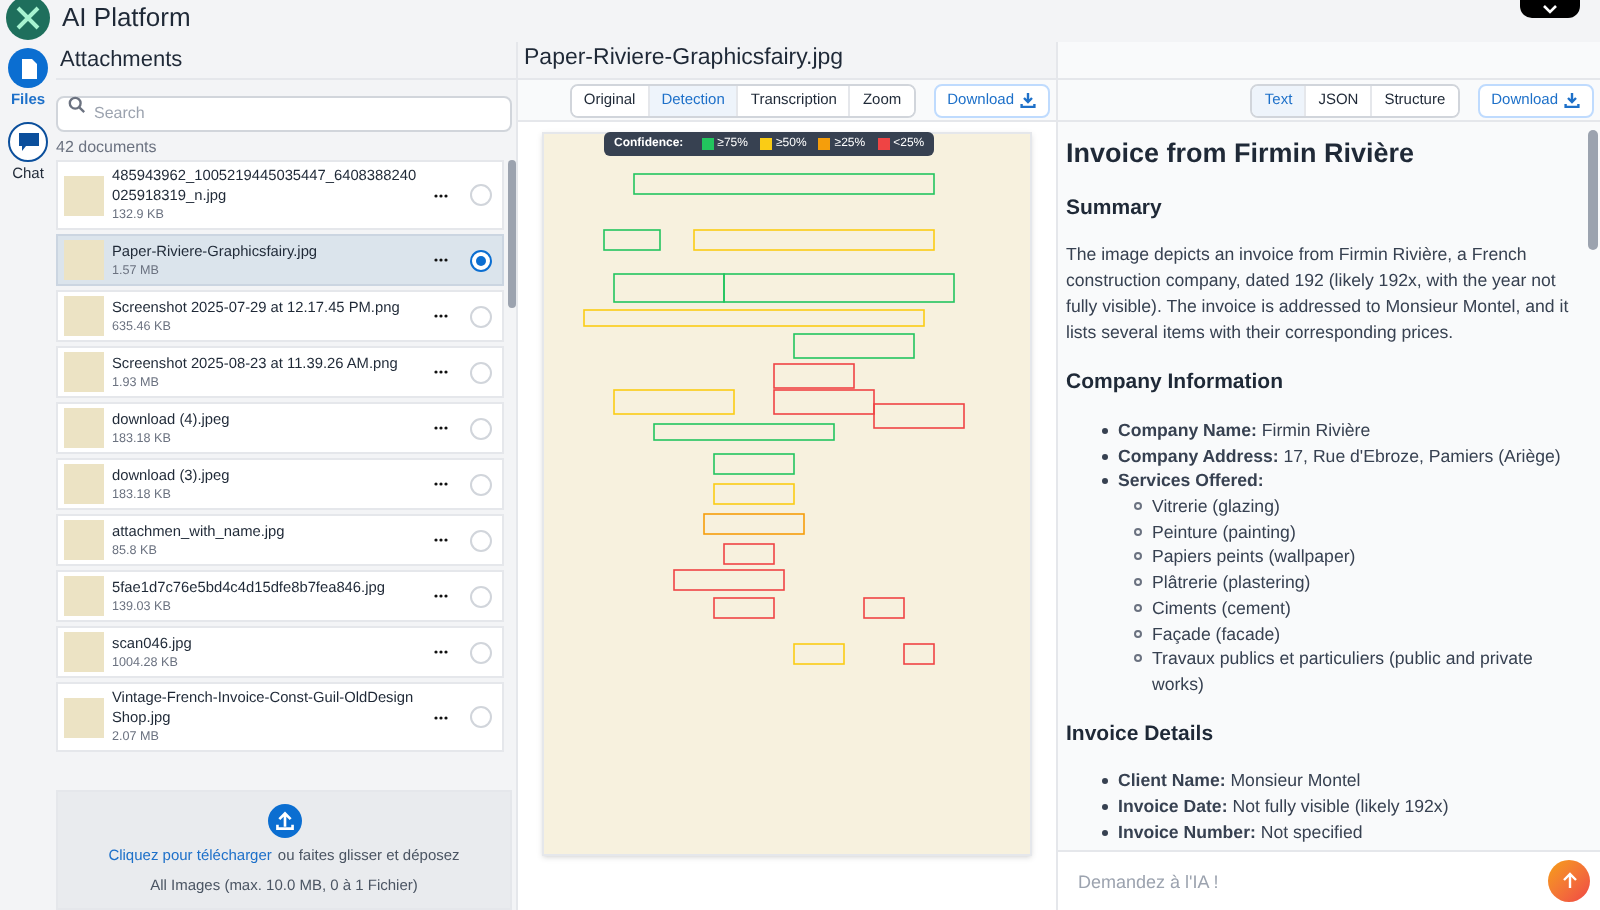 The width and height of the screenshot is (1600, 910). What do you see at coordinates (481, 260) in the screenshot?
I see `radio-button` at bounding box center [481, 260].